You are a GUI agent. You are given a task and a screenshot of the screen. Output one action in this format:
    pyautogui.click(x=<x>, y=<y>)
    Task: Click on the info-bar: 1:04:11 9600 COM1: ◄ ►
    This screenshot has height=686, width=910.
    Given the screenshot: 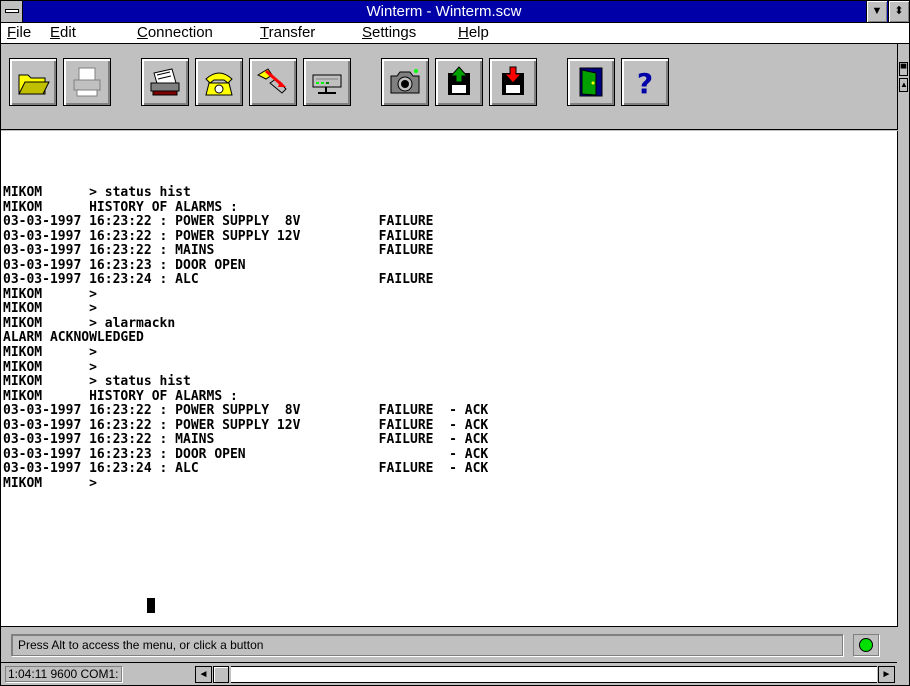 What is the action you would take?
    pyautogui.click(x=455, y=674)
    